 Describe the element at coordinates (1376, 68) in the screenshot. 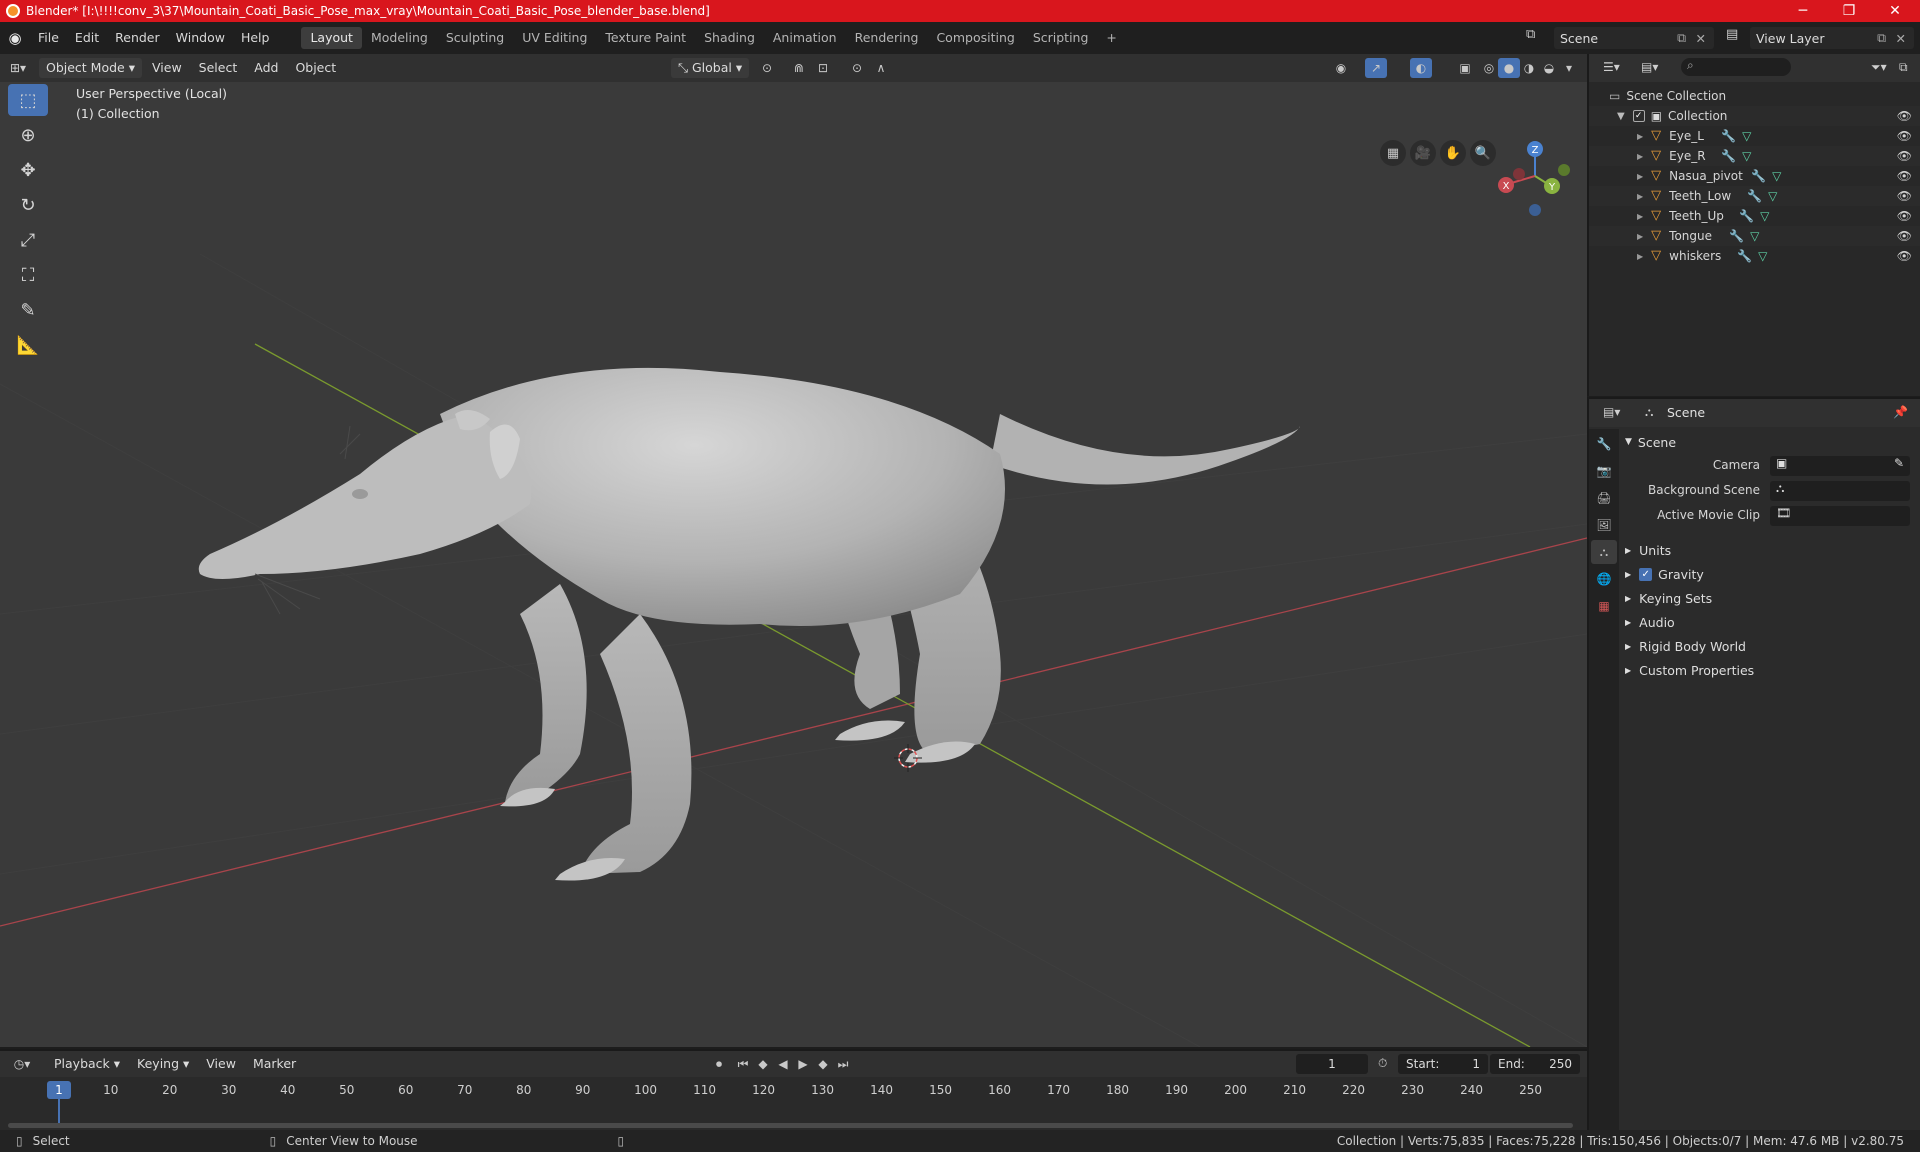

I see `gizmo-toggle-icon: ↗` at that location.